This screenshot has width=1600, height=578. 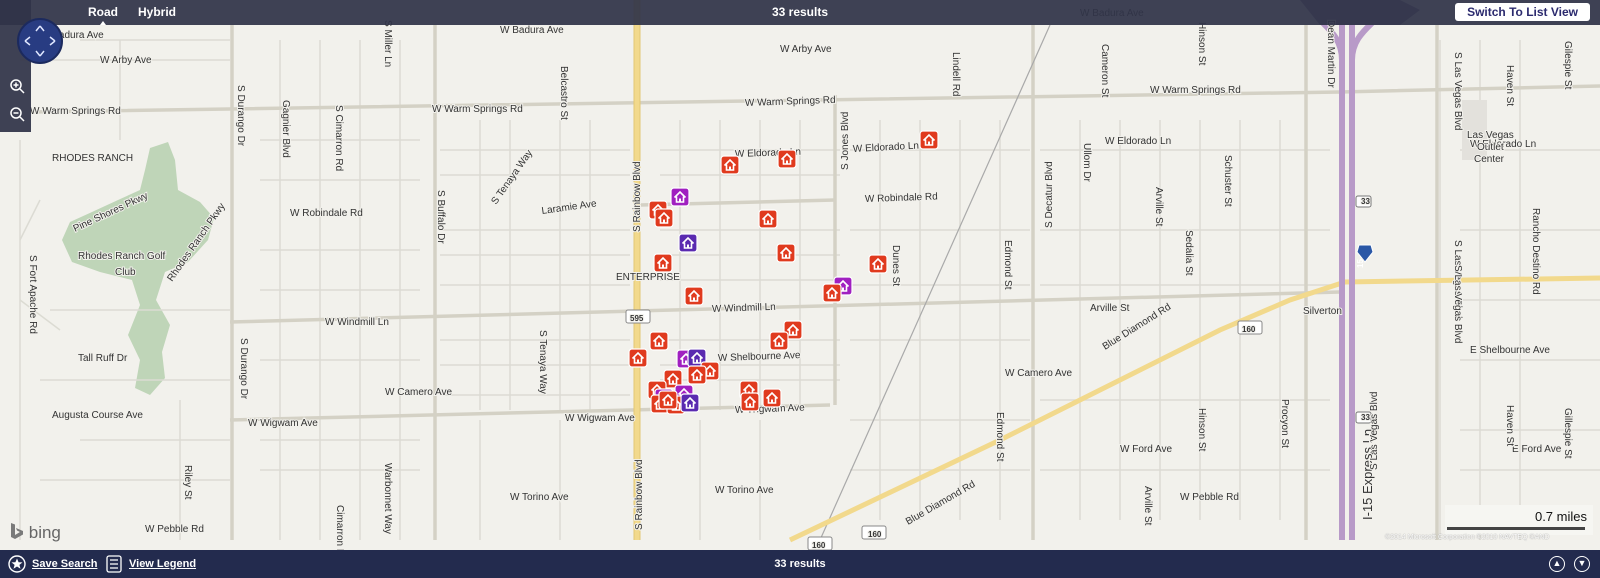 I want to click on zoom-out-button, so click(x=17, y=114).